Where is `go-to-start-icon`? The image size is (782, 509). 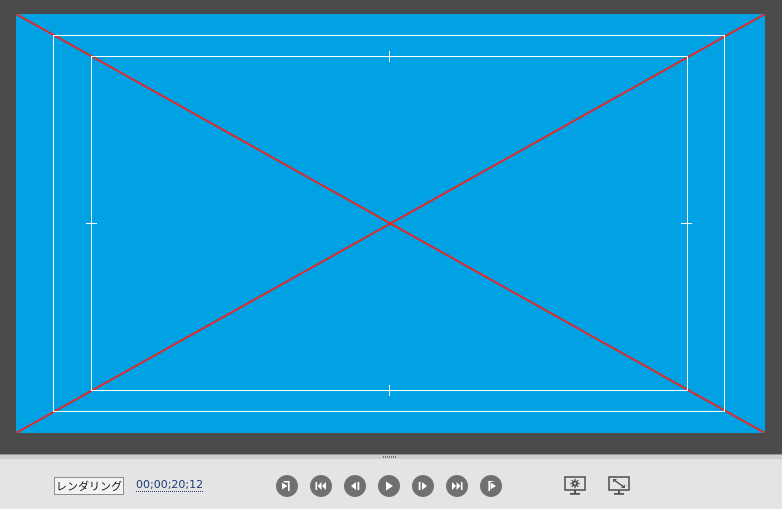 go-to-start-icon is located at coordinates (320, 486).